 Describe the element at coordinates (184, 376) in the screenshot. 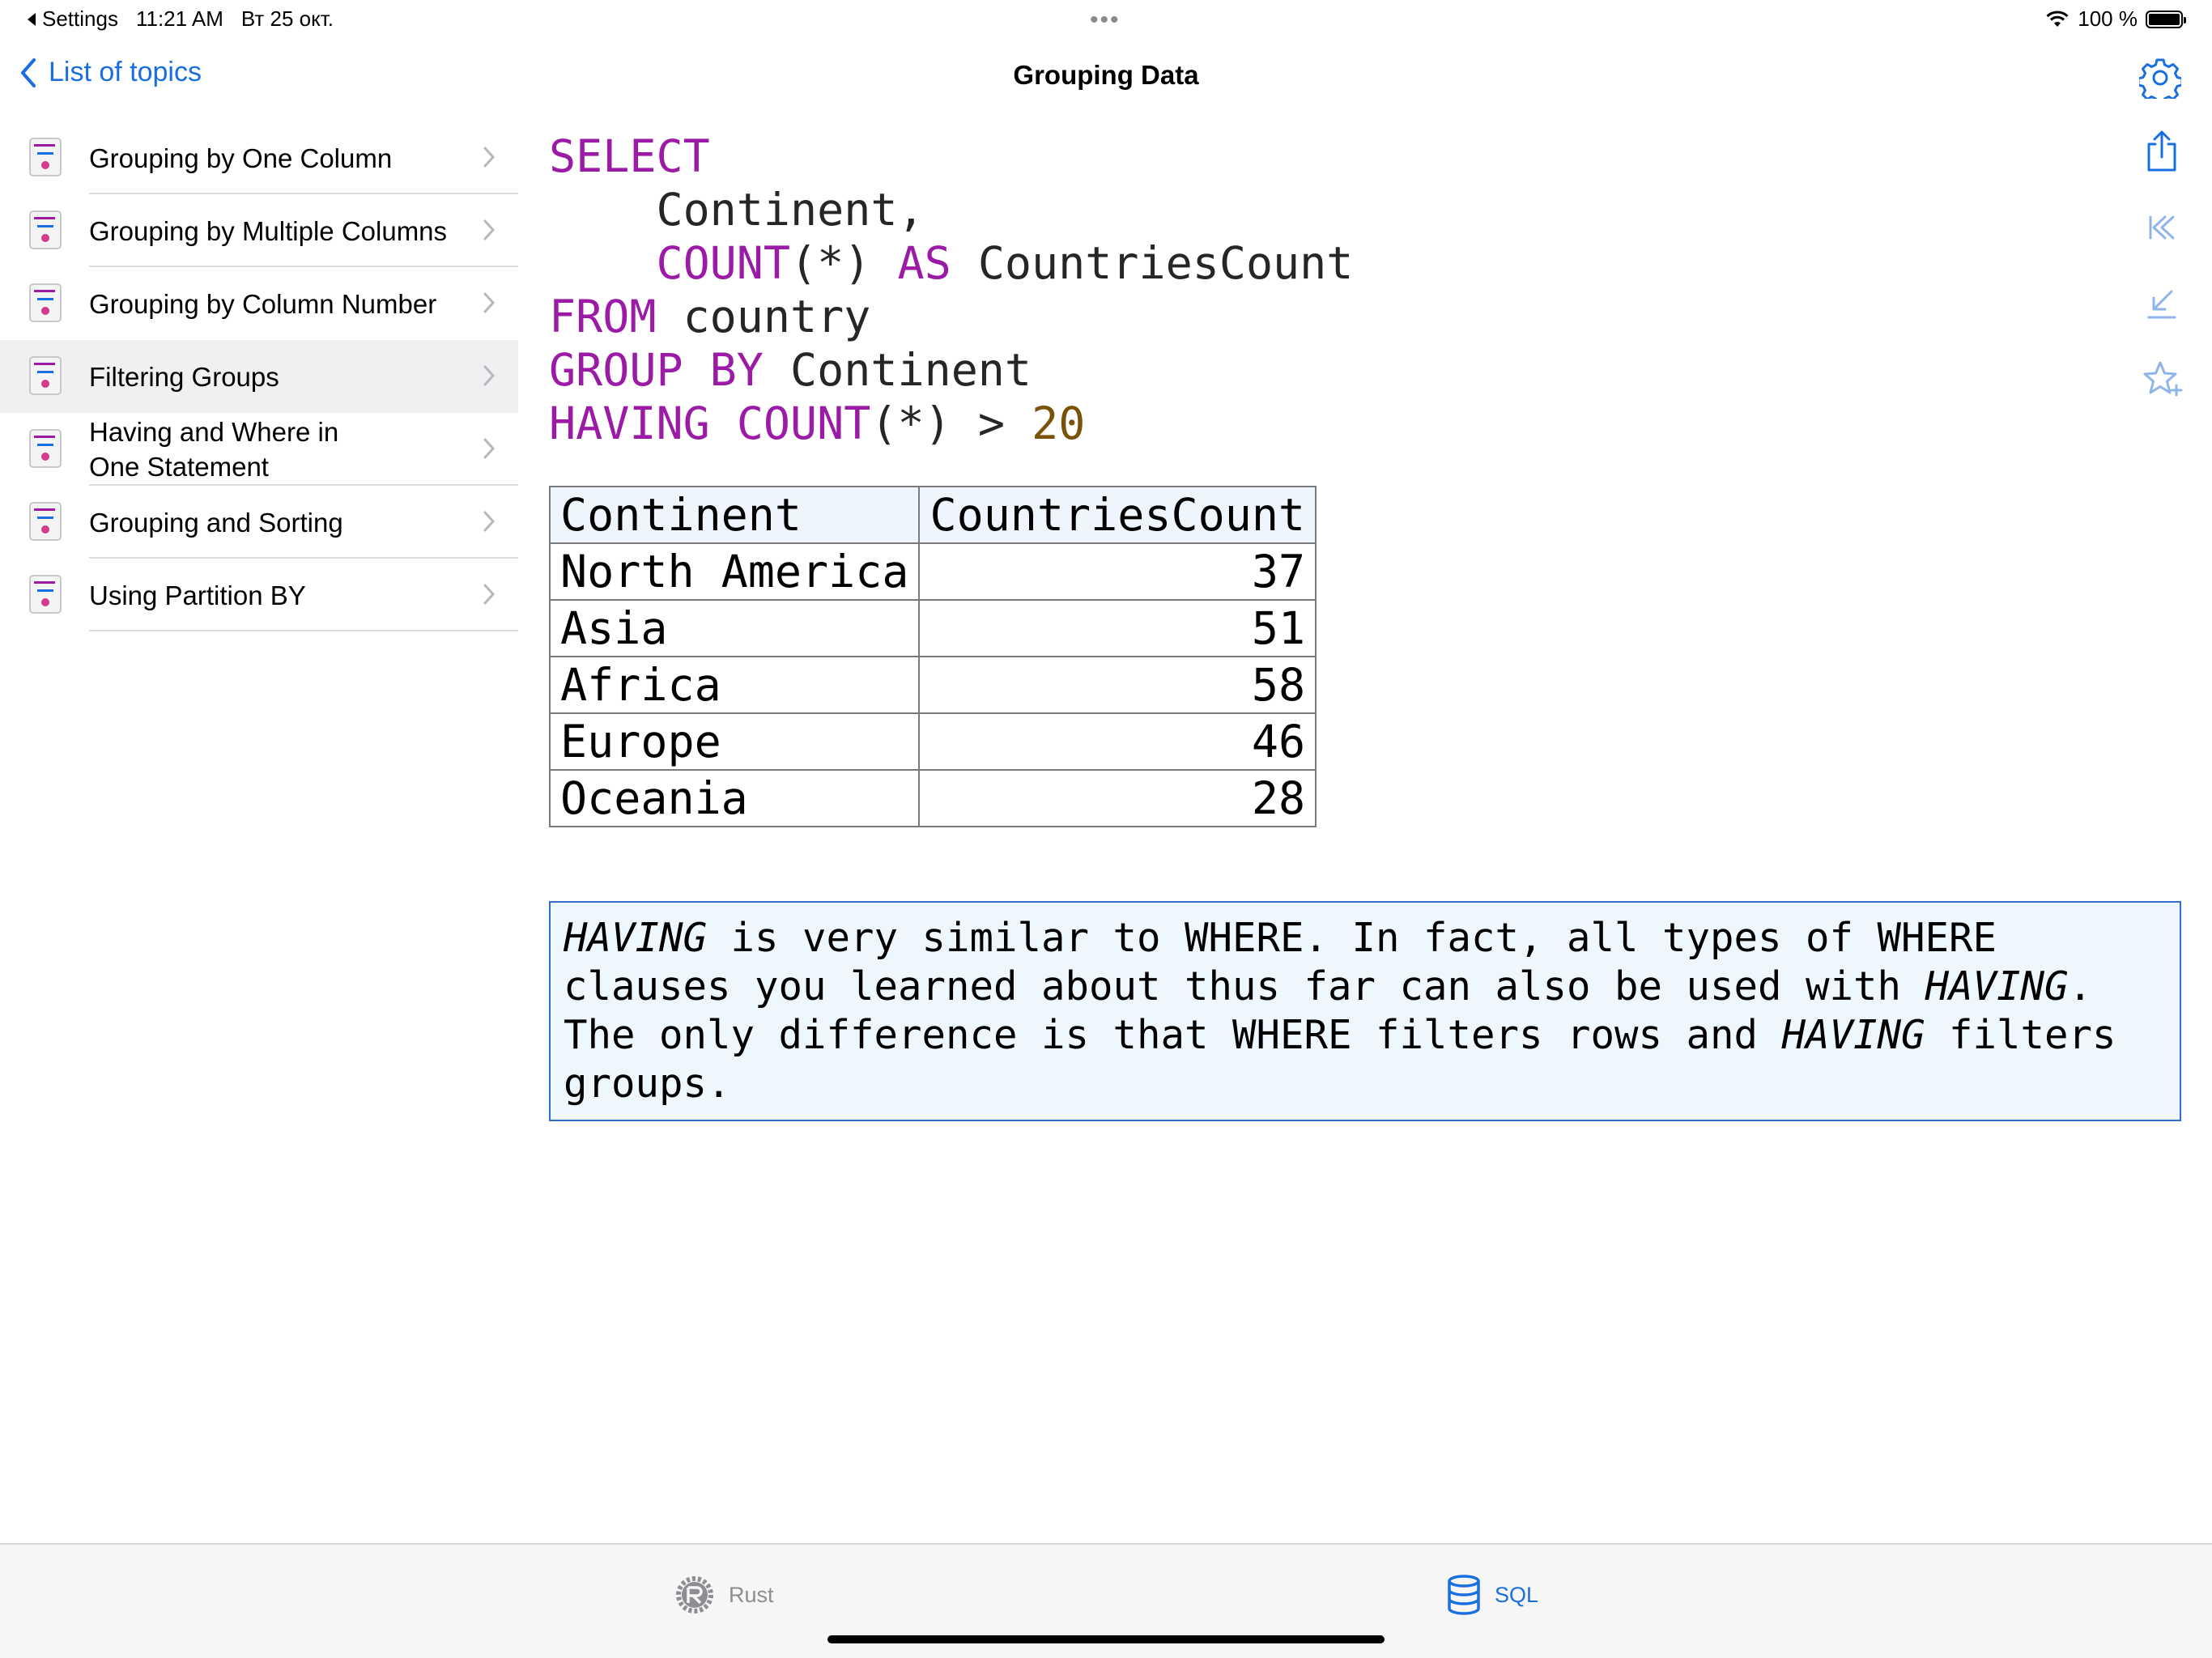

I see `topic-label: Filtering Groups` at that location.